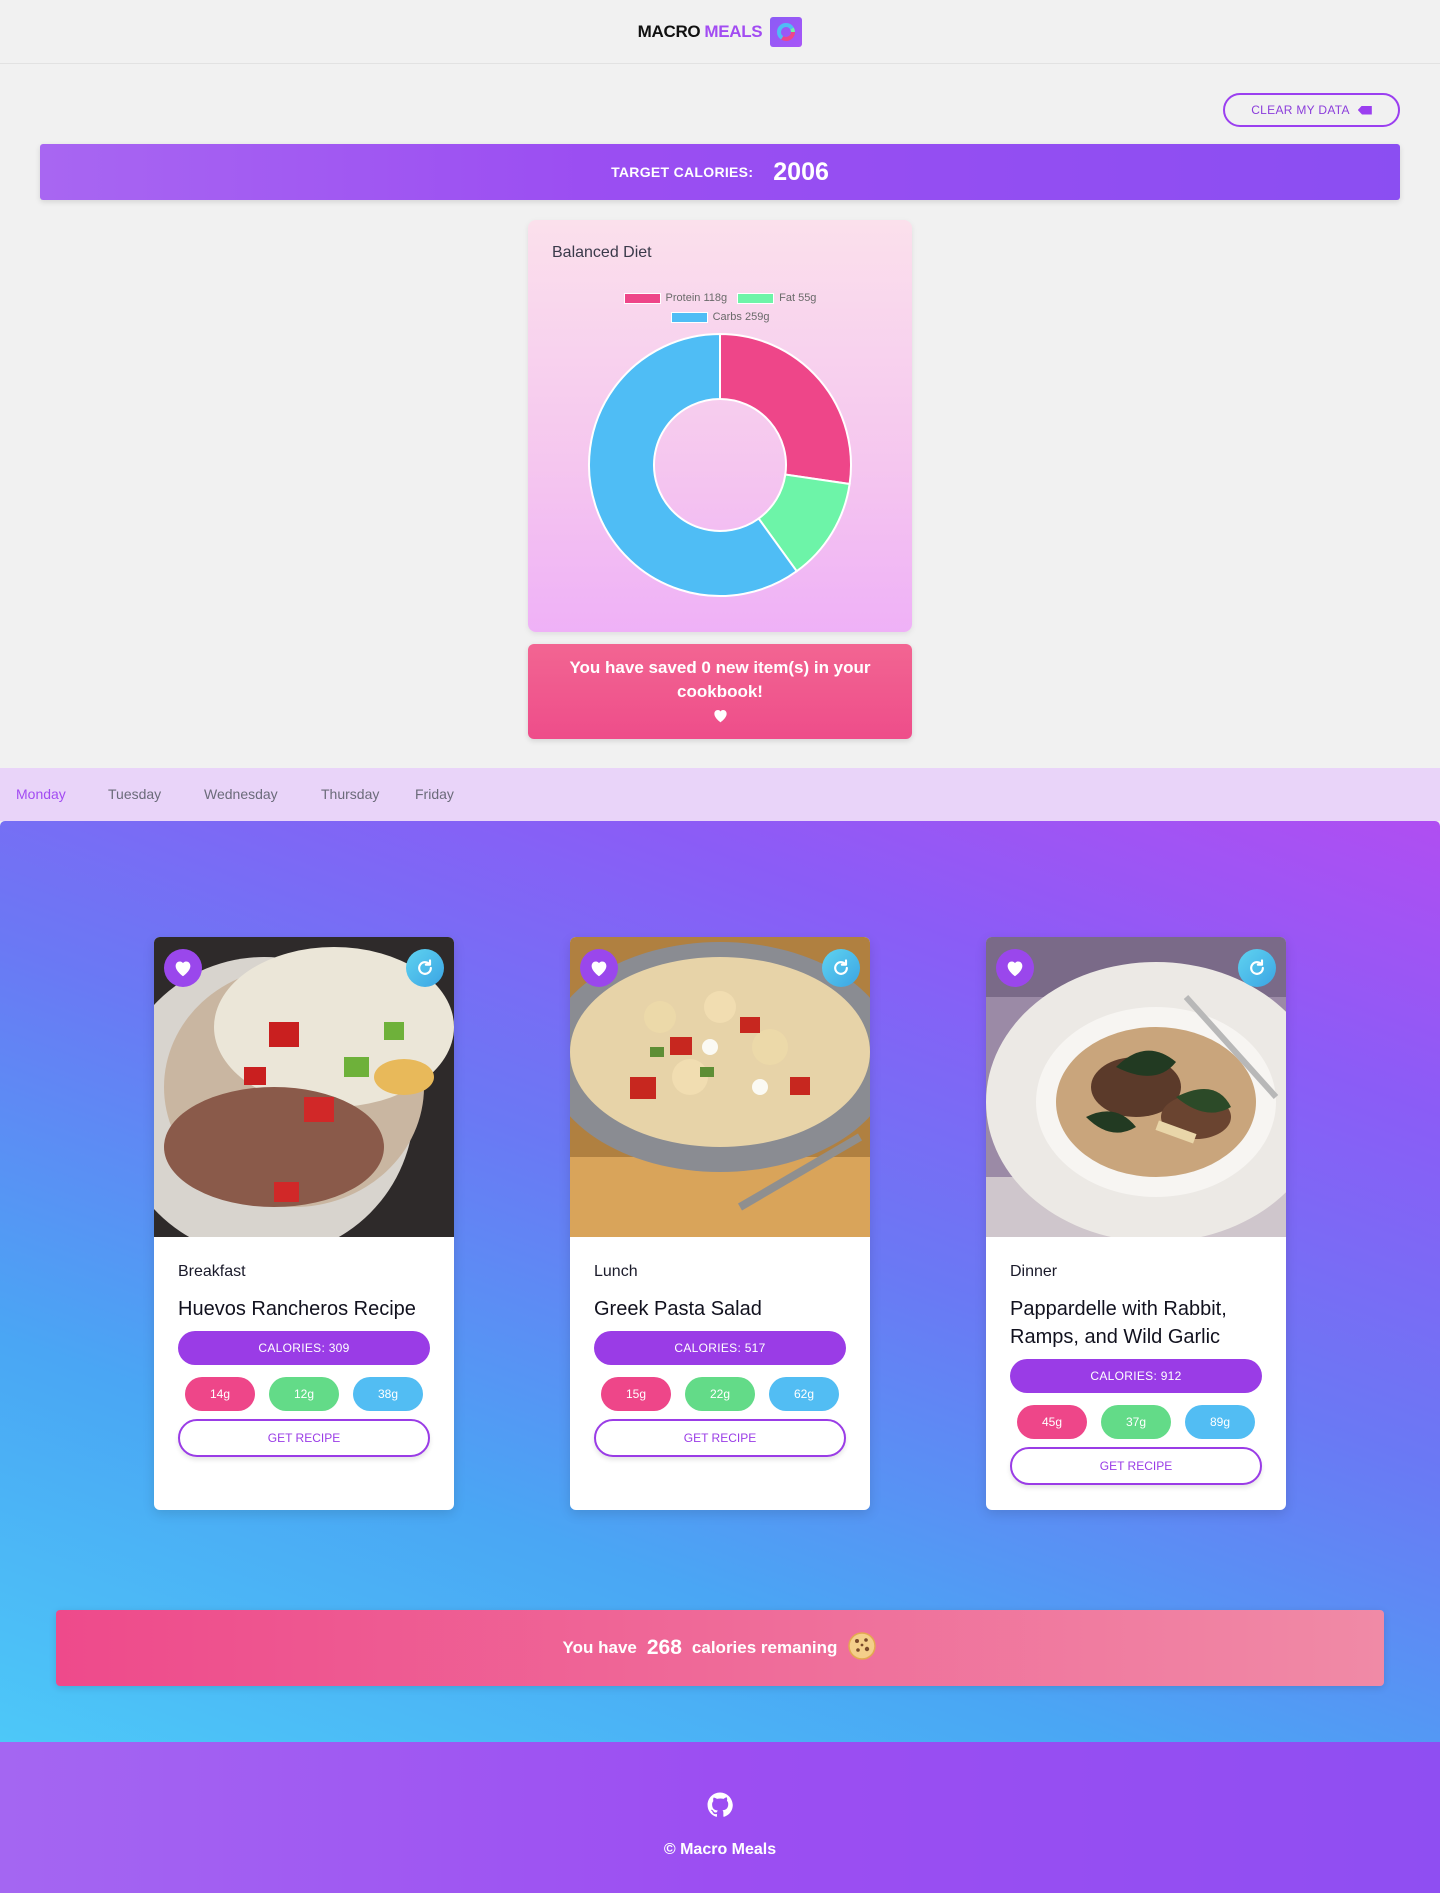 The height and width of the screenshot is (1893, 1440). I want to click on donut-slice-protein, so click(785, 409).